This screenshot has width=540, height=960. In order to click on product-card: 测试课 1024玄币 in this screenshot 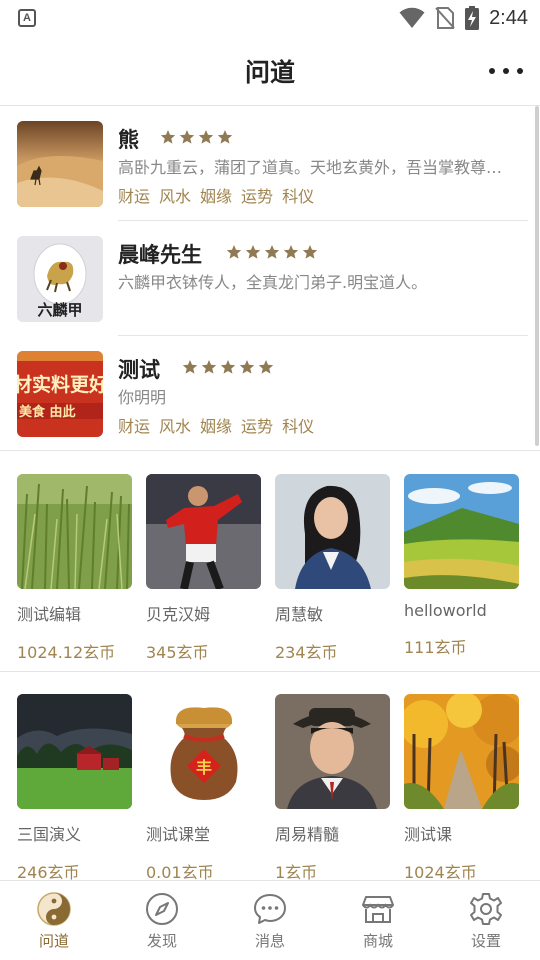, I will do `click(461, 788)`.